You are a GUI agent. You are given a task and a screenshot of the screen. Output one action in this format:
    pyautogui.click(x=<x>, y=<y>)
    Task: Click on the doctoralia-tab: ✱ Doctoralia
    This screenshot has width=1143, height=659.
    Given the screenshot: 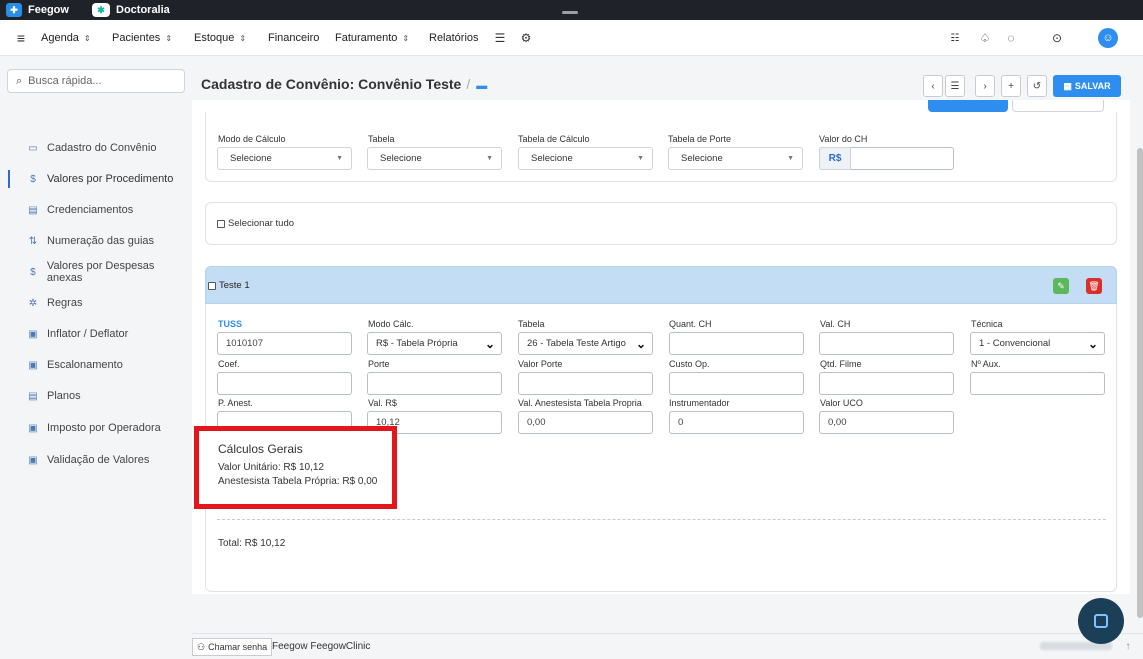 What is the action you would take?
    pyautogui.click(x=131, y=10)
    